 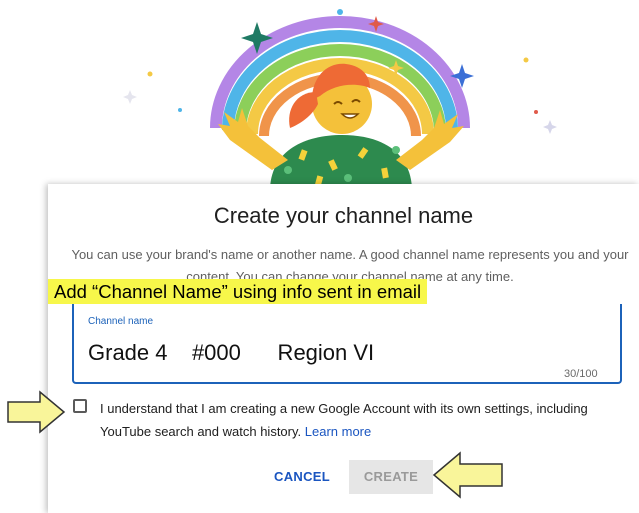 I want to click on arrow-left-icon, so click(x=467, y=475).